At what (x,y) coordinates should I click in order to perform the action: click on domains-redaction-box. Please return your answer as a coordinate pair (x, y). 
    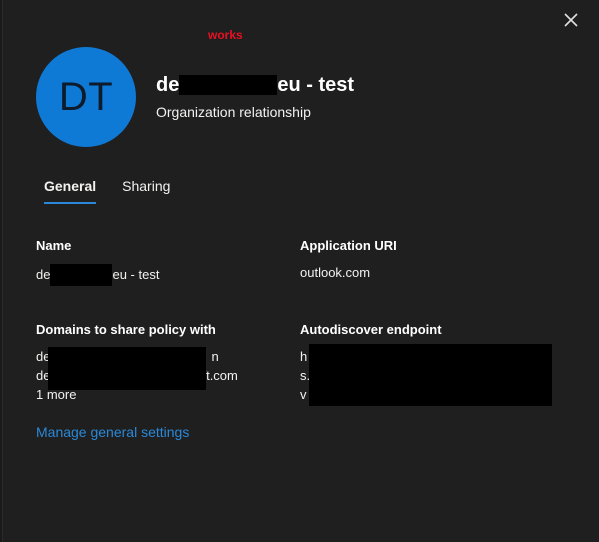
    Looking at the image, I should click on (127, 368).